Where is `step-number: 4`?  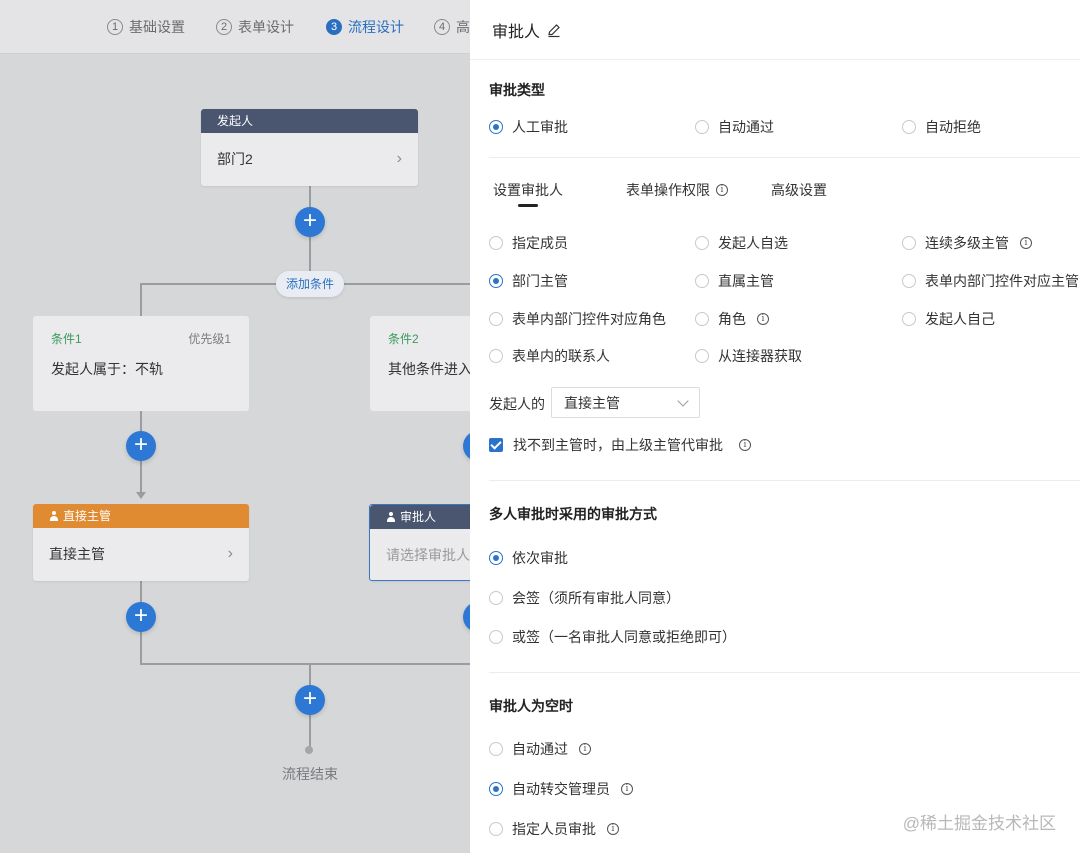
step-number: 4 is located at coordinates (442, 27).